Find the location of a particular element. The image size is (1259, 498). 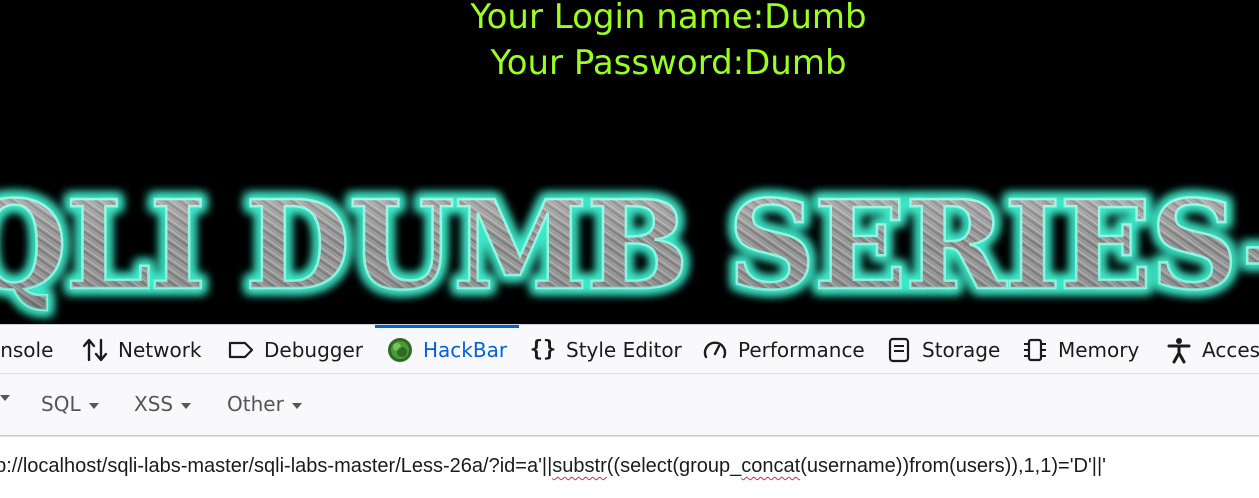

tab-performance: Performance is located at coordinates (782, 349).